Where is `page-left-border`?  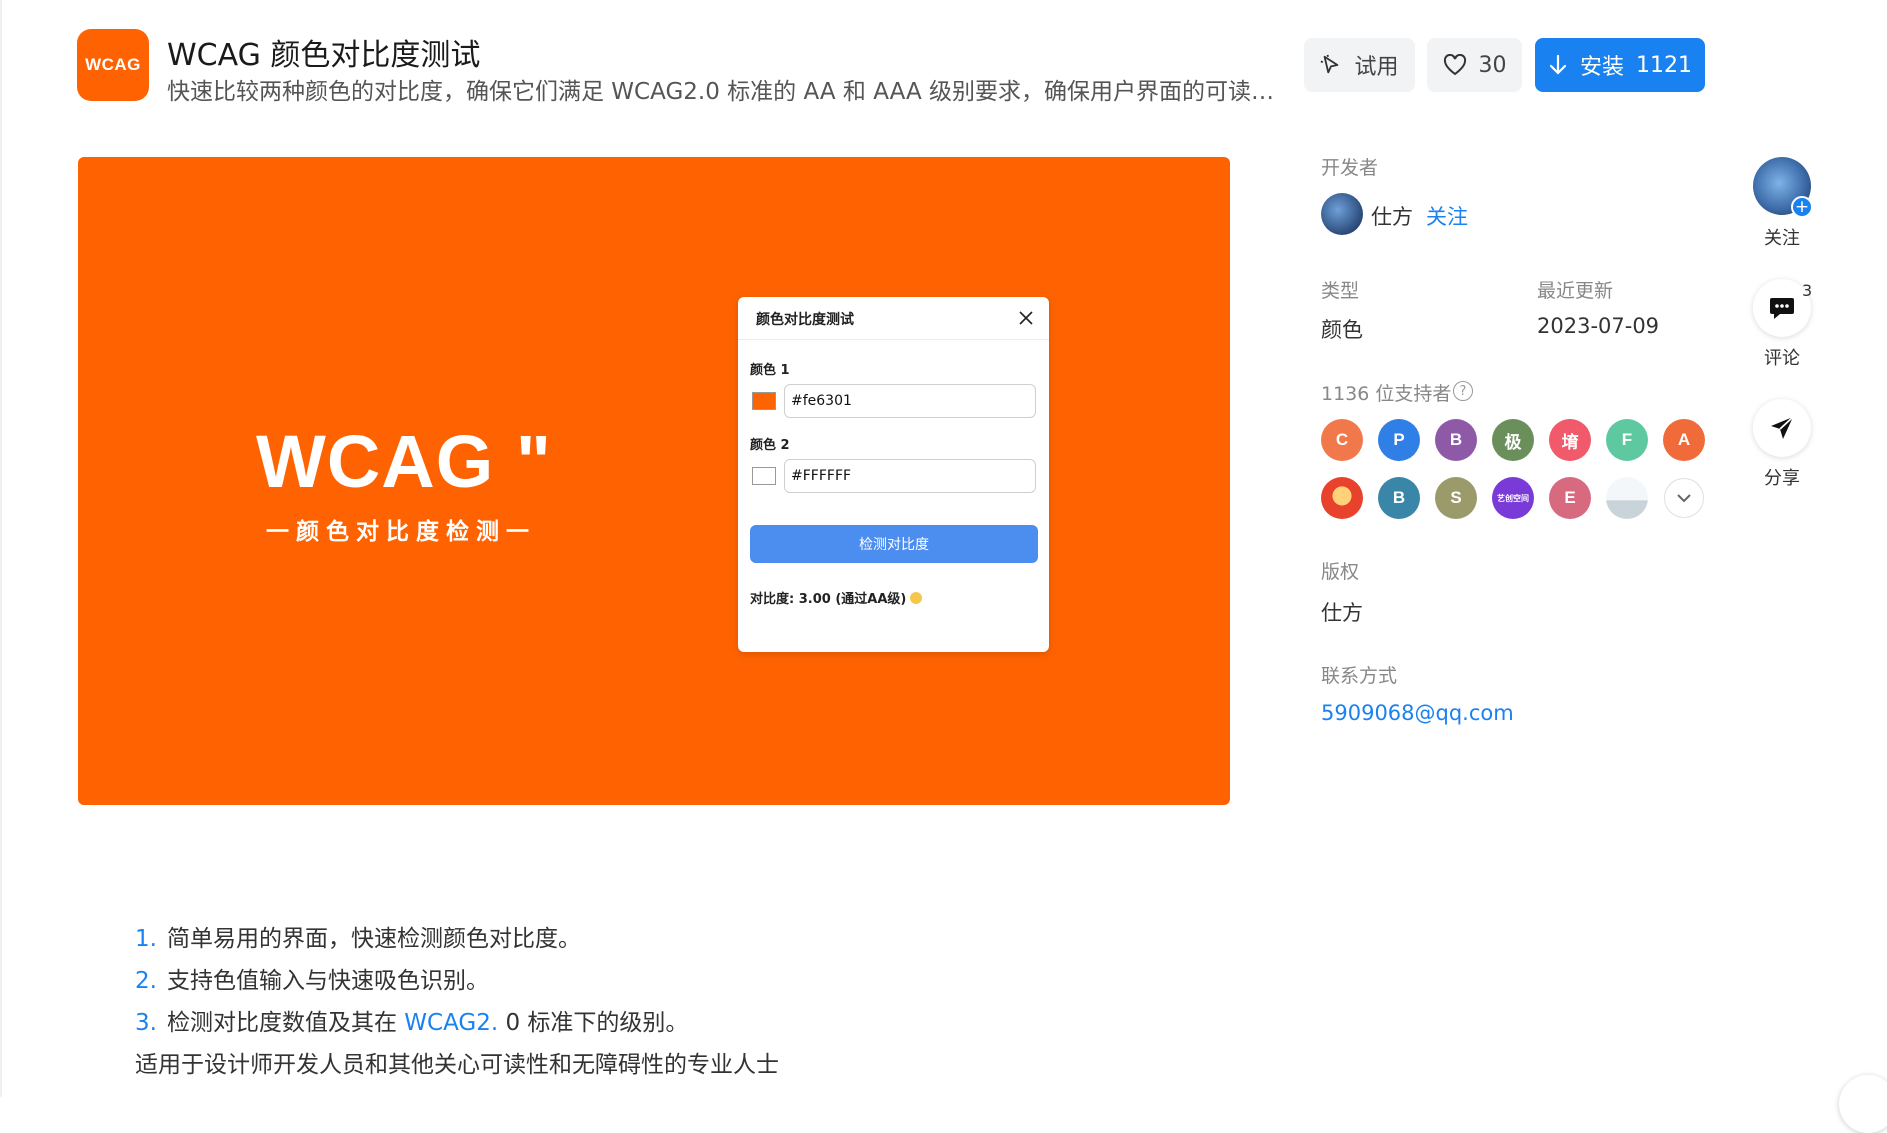
page-left-border is located at coordinates (1, 548).